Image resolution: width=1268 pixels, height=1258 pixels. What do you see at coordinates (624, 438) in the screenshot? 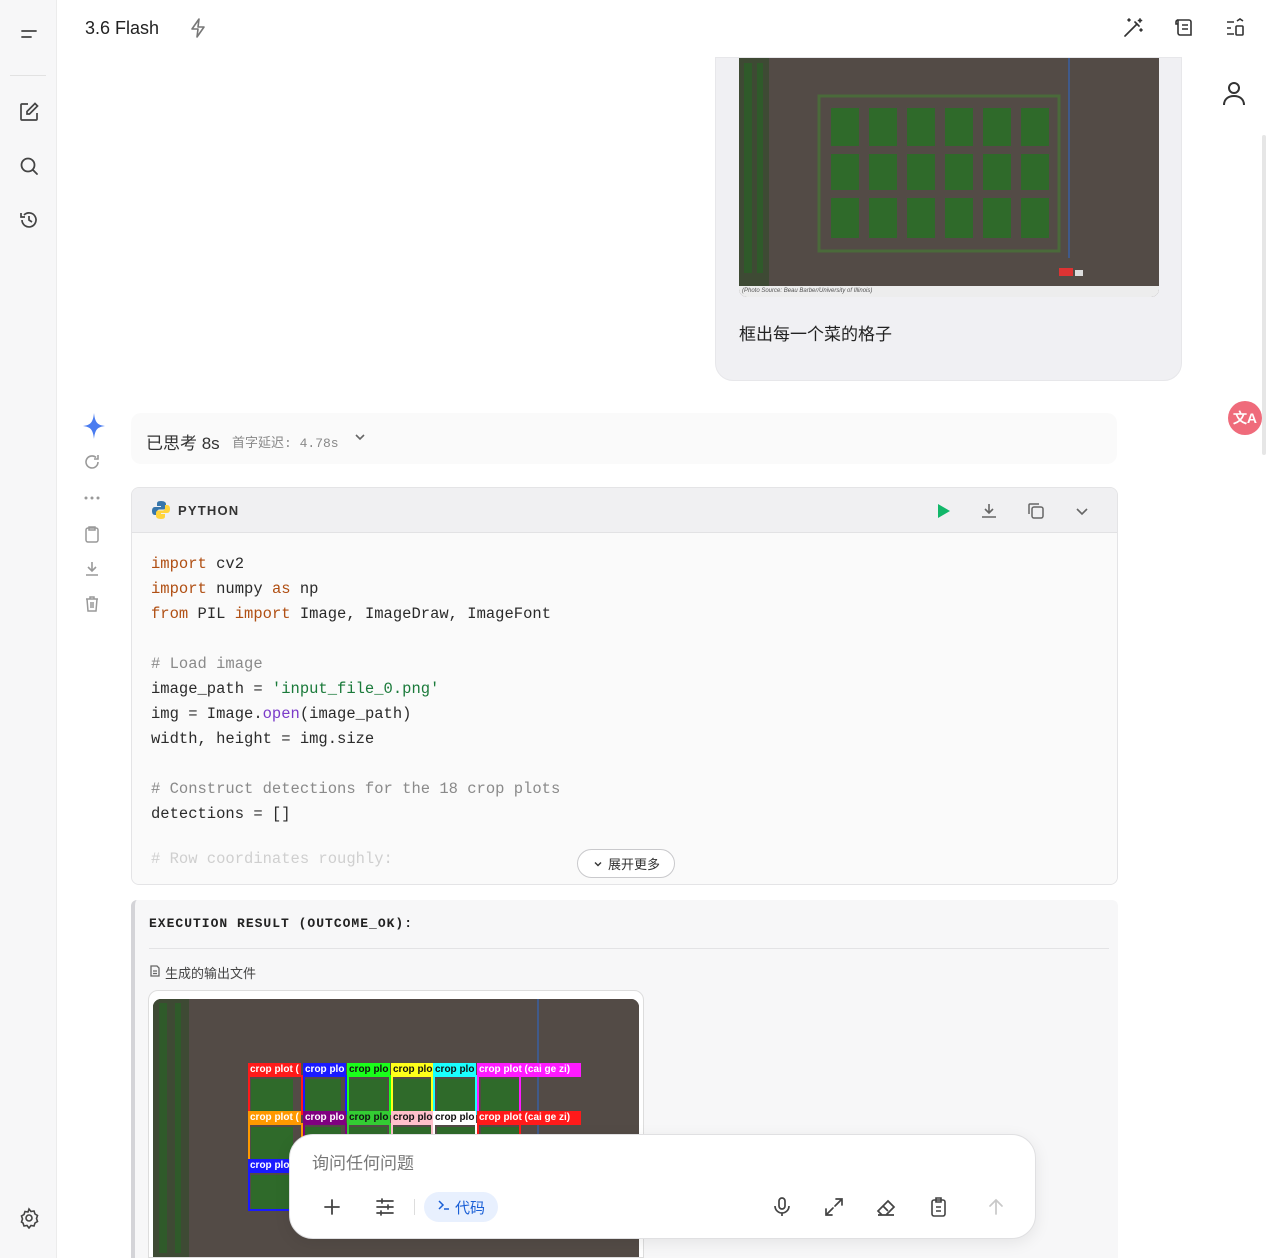
I see `thinking-summary: 已思考 8s 首字延迟: 4.78s` at bounding box center [624, 438].